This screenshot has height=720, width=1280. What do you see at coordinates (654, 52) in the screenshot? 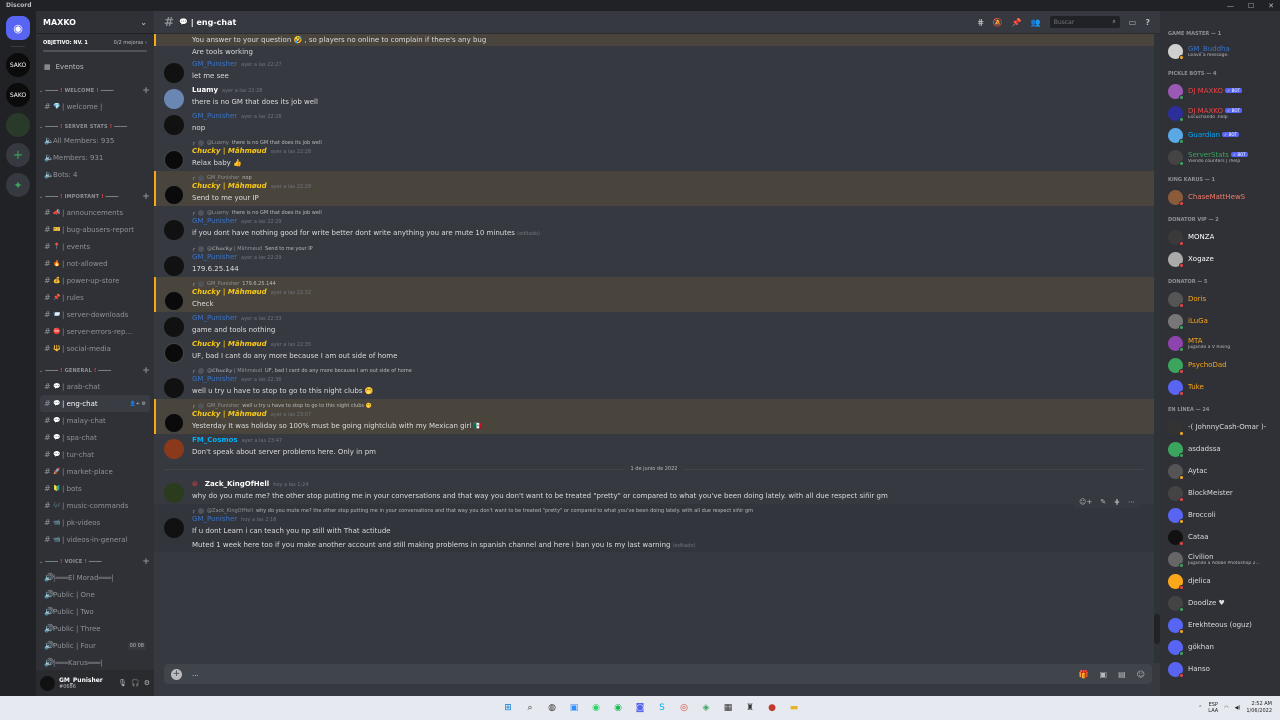
I see `message: Are tools working` at bounding box center [654, 52].